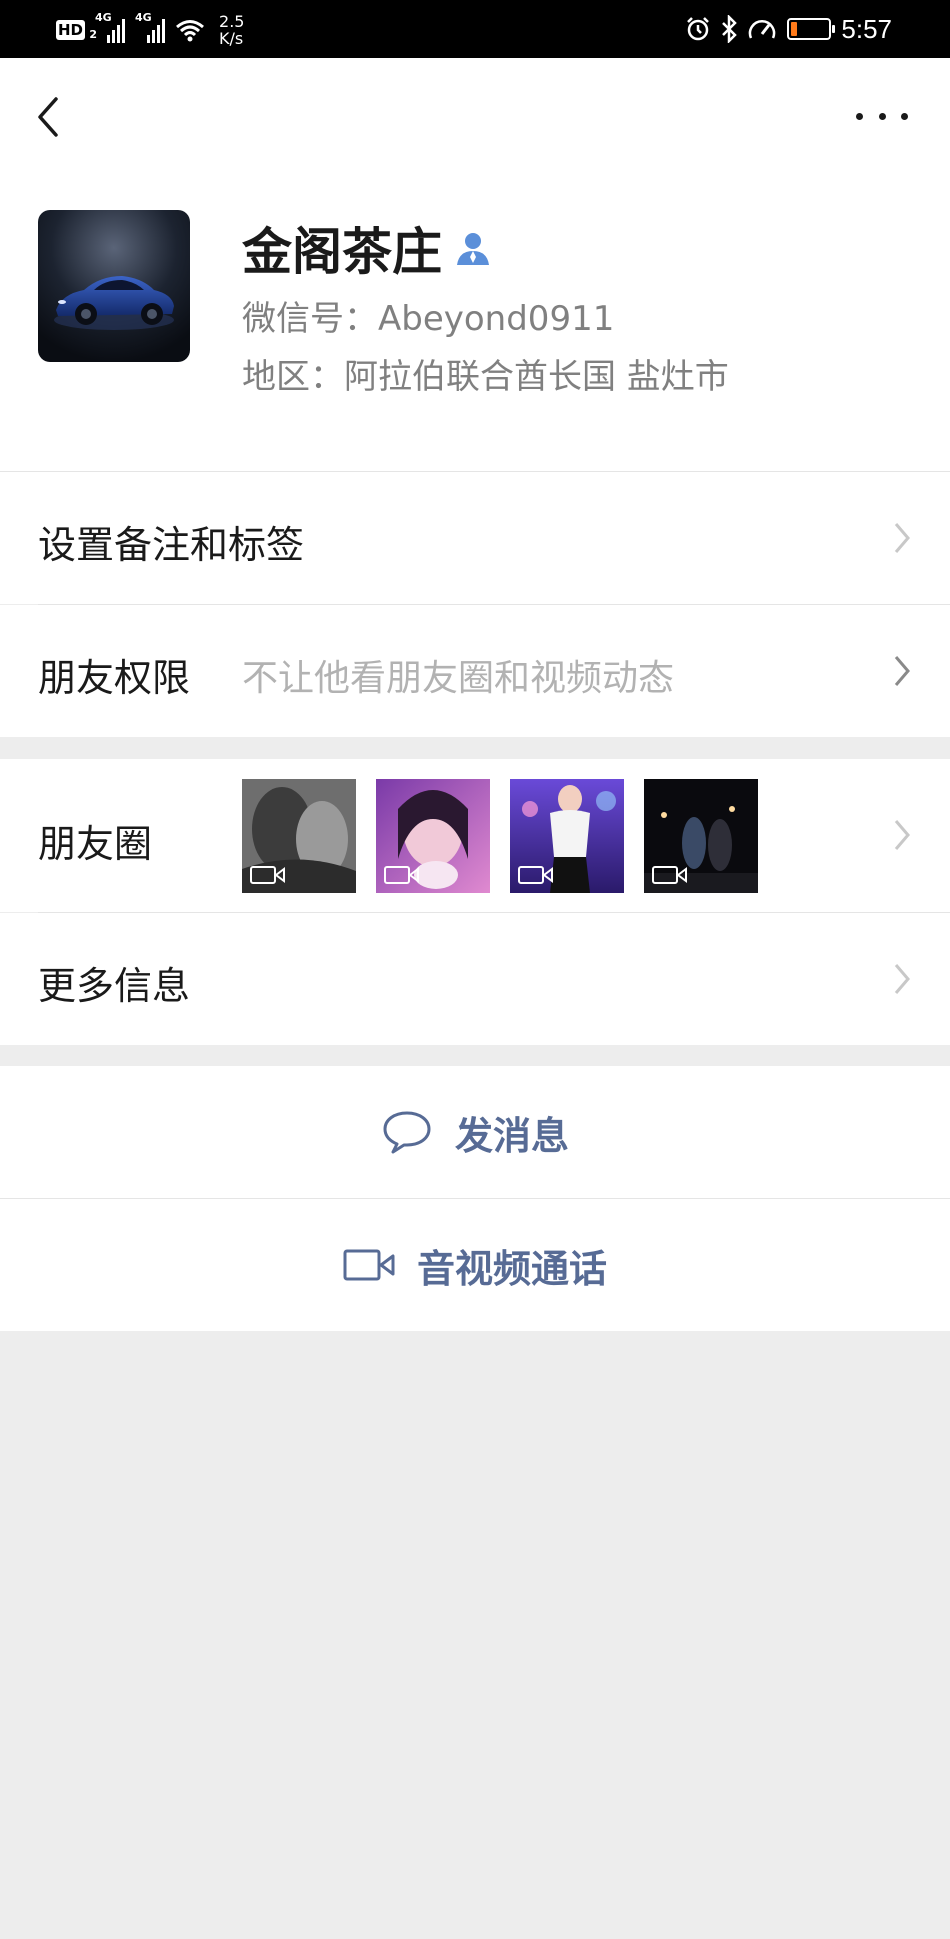 This screenshot has height=1939, width=950. I want to click on status-bar-right: 5:57, so click(788, 29).